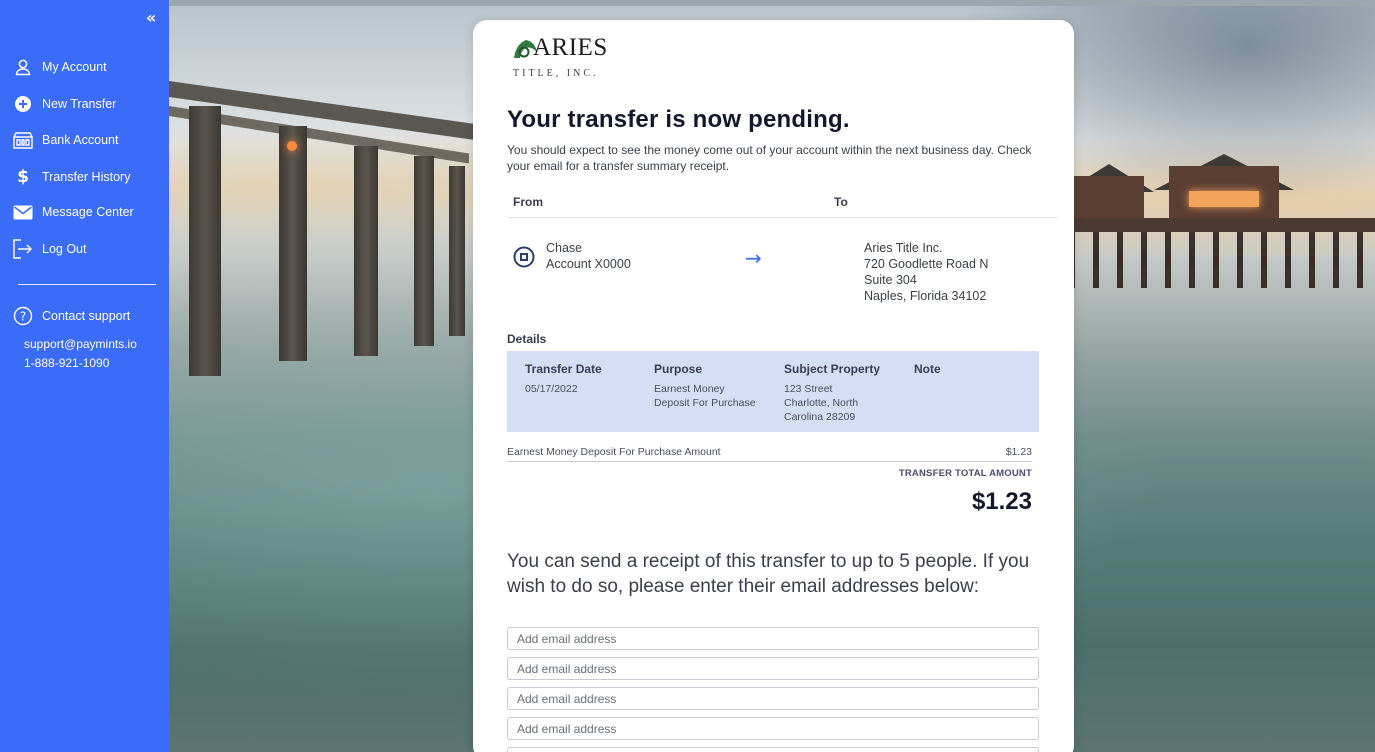 Image resolution: width=1375 pixels, height=752 pixels. I want to click on sidebar-item-transfer-history: $ Transfer History, so click(71, 177).